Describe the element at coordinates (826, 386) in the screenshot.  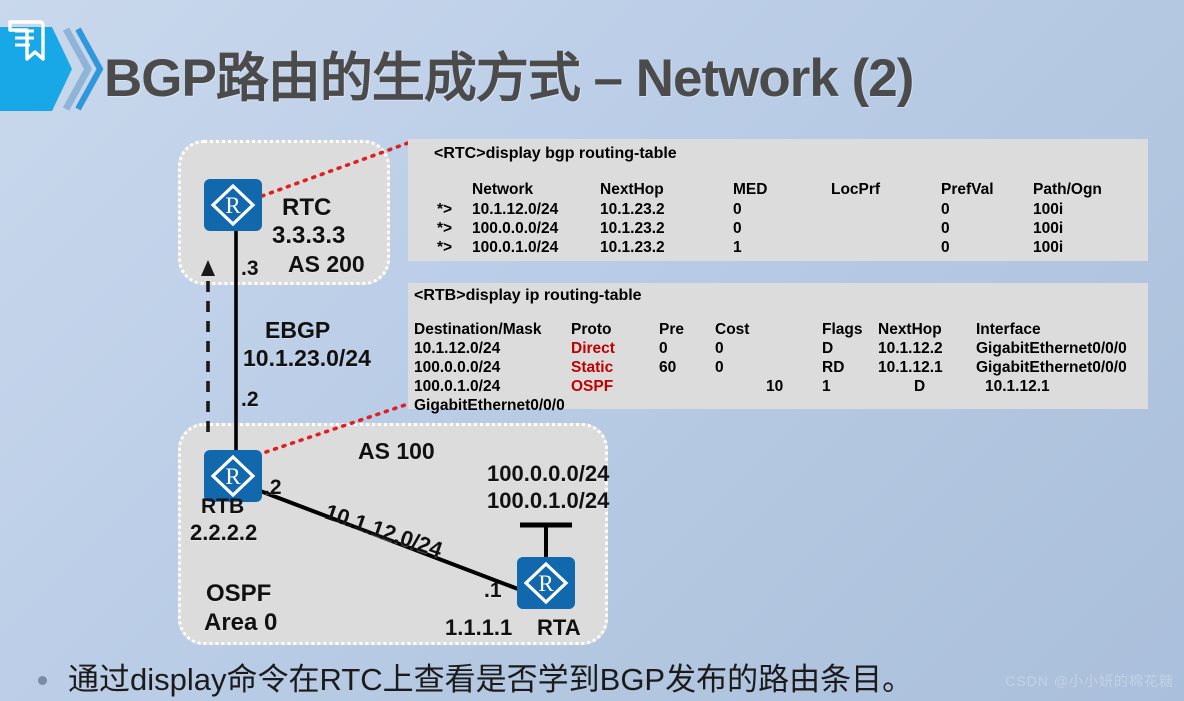
I see `ip-row-flags: 1` at that location.